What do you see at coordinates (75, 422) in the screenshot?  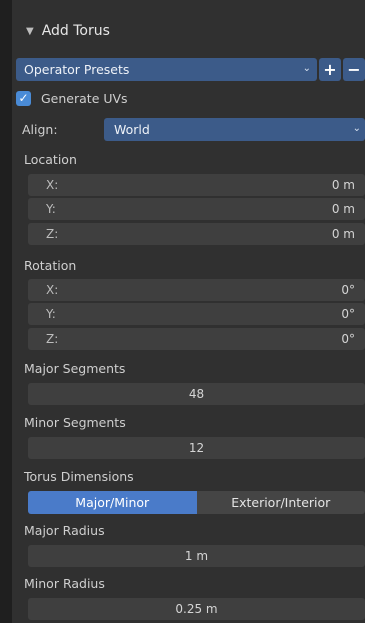 I see `minor-segments-label: Minor Segments` at bounding box center [75, 422].